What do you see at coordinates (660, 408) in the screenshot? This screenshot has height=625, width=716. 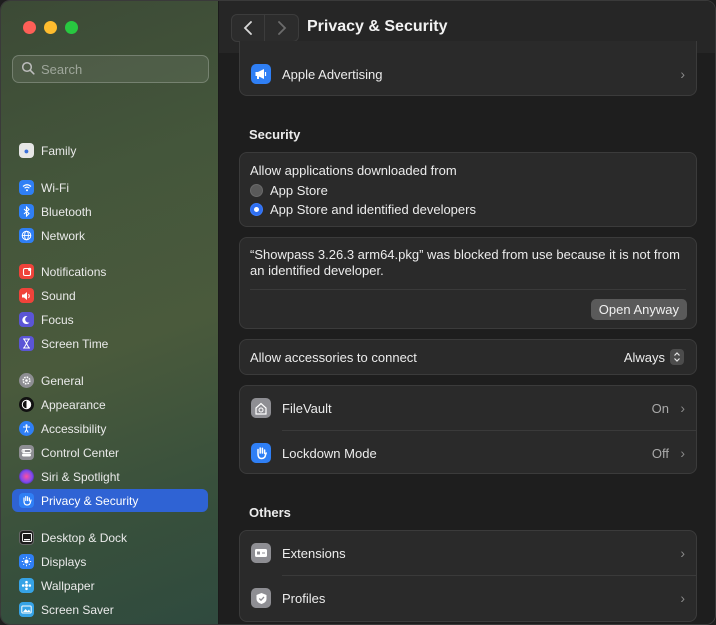 I see `filevault-value: On` at bounding box center [660, 408].